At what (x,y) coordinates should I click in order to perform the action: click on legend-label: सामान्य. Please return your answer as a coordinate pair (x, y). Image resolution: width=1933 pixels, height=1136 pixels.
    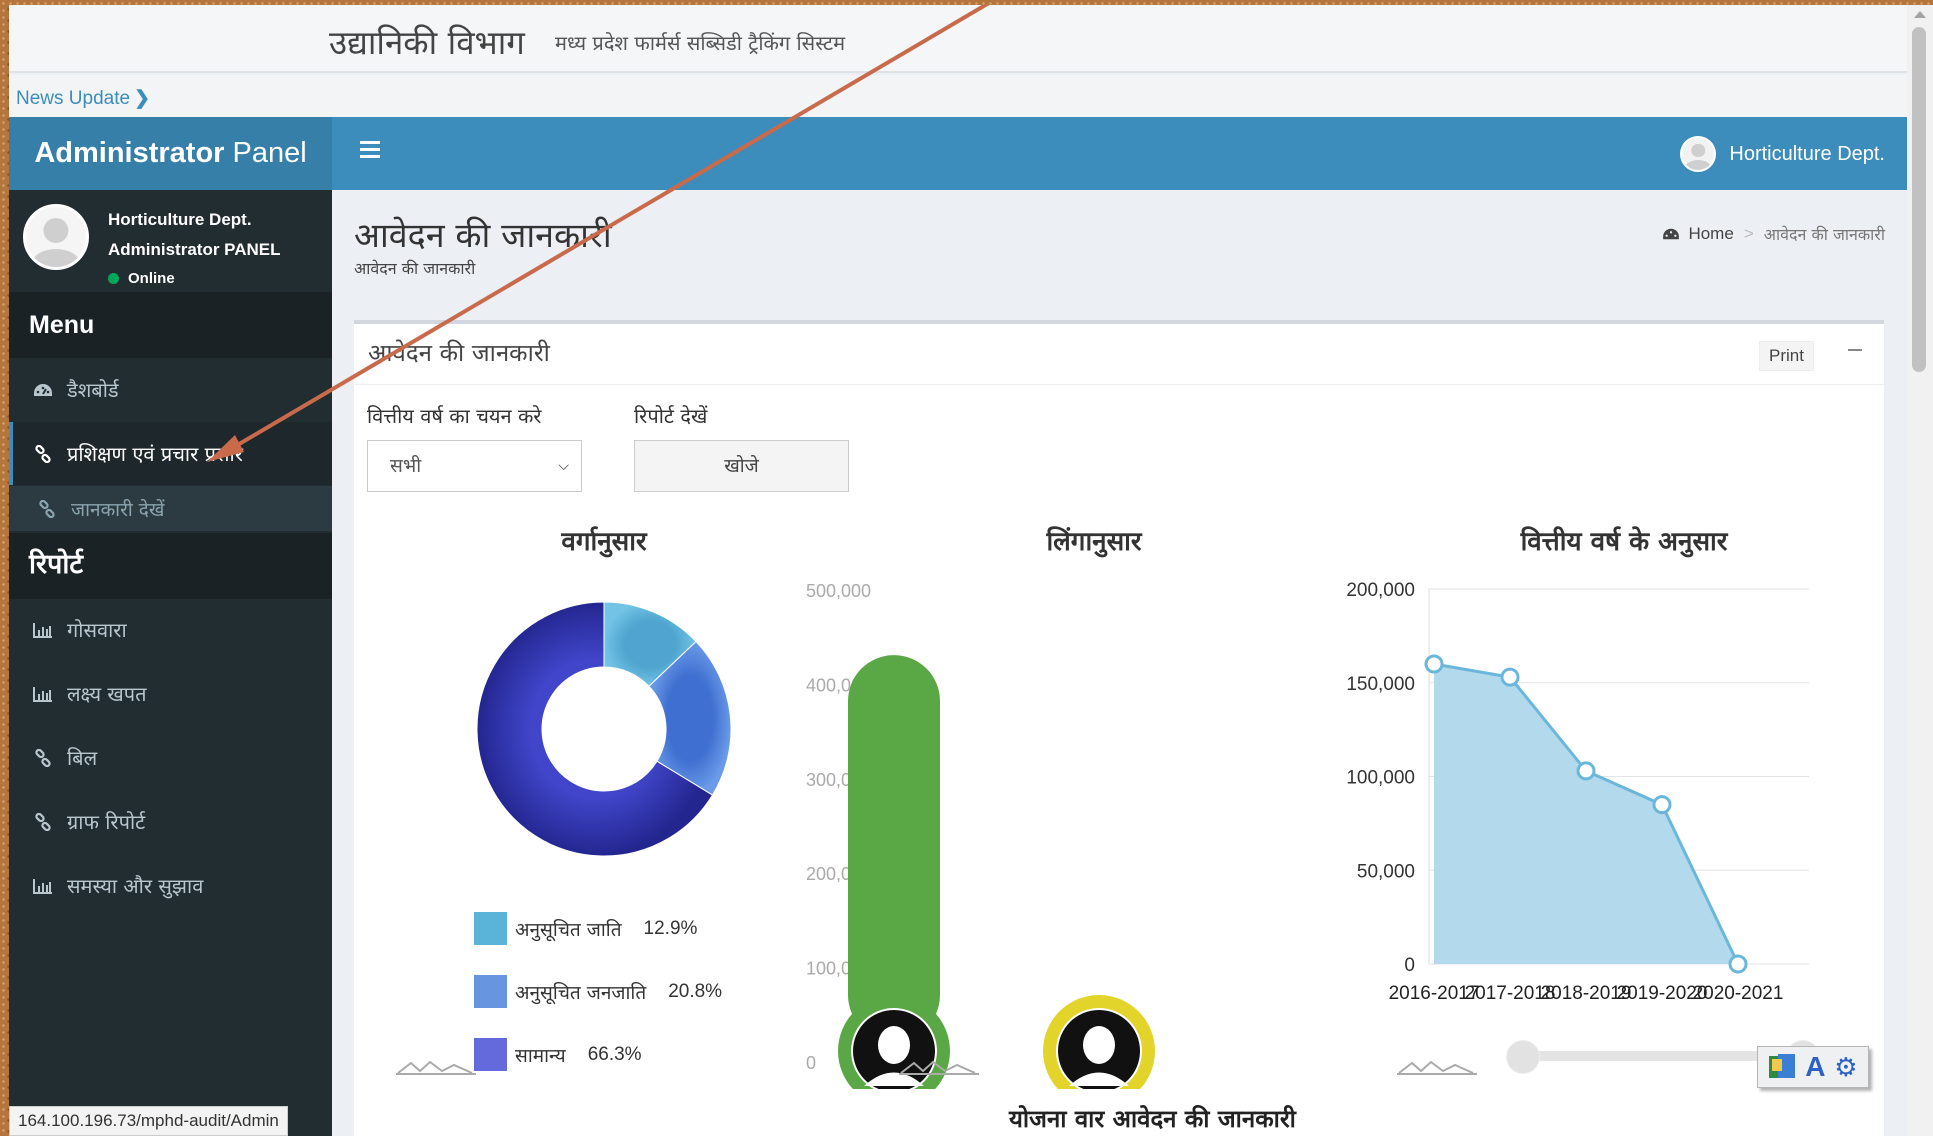
    Looking at the image, I should click on (540, 1055).